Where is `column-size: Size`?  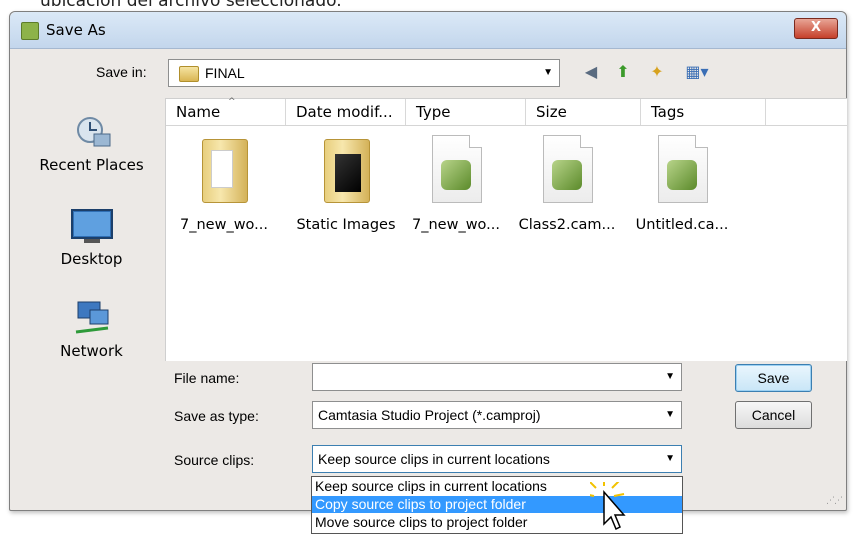
column-size: Size is located at coordinates (583, 112).